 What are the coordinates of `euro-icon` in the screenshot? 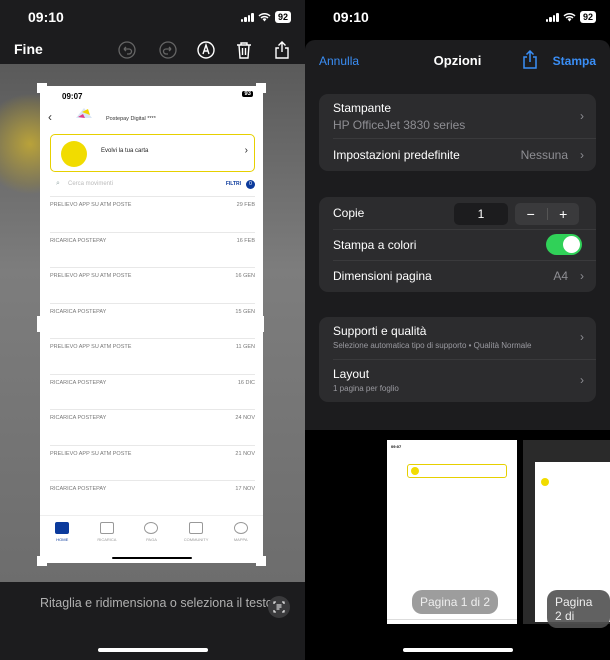 It's located at (151, 528).